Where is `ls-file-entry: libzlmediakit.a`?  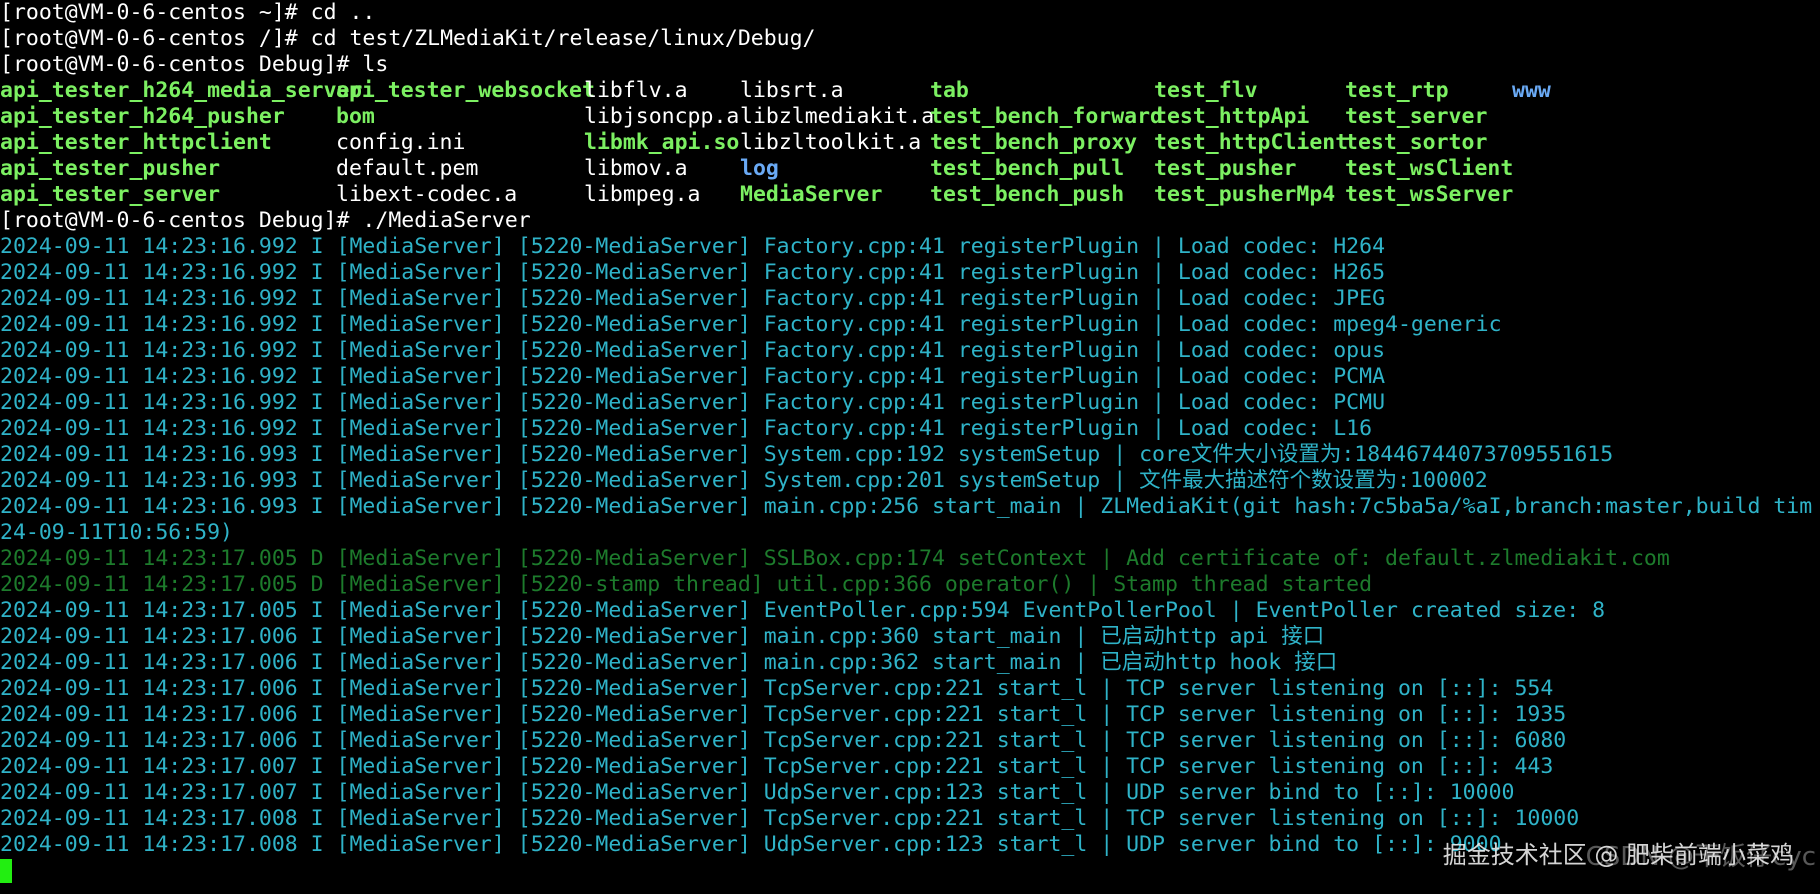
ls-file-entry: libzlmediakit.a is located at coordinates (837, 116).